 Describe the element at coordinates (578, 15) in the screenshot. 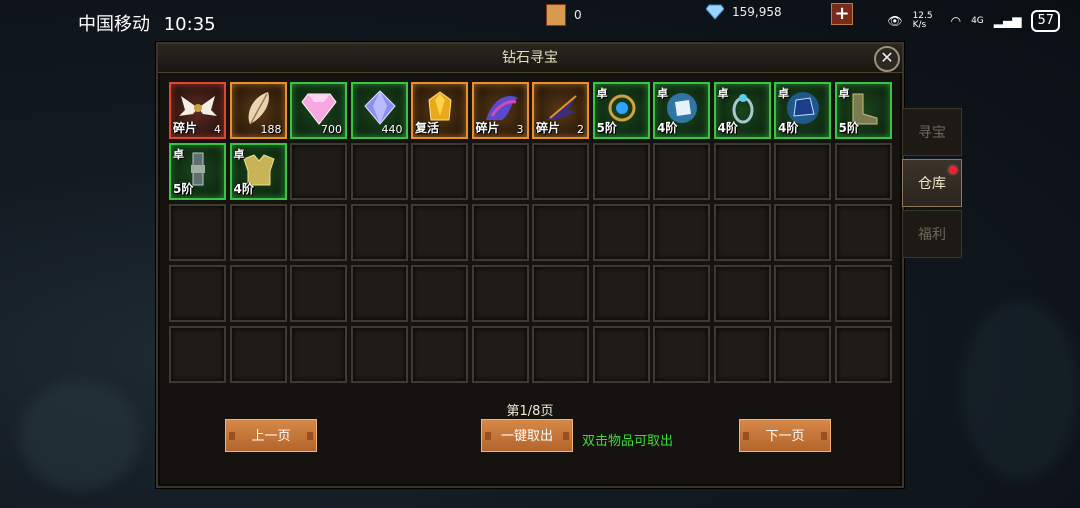

I see `scroll-count: 0` at that location.